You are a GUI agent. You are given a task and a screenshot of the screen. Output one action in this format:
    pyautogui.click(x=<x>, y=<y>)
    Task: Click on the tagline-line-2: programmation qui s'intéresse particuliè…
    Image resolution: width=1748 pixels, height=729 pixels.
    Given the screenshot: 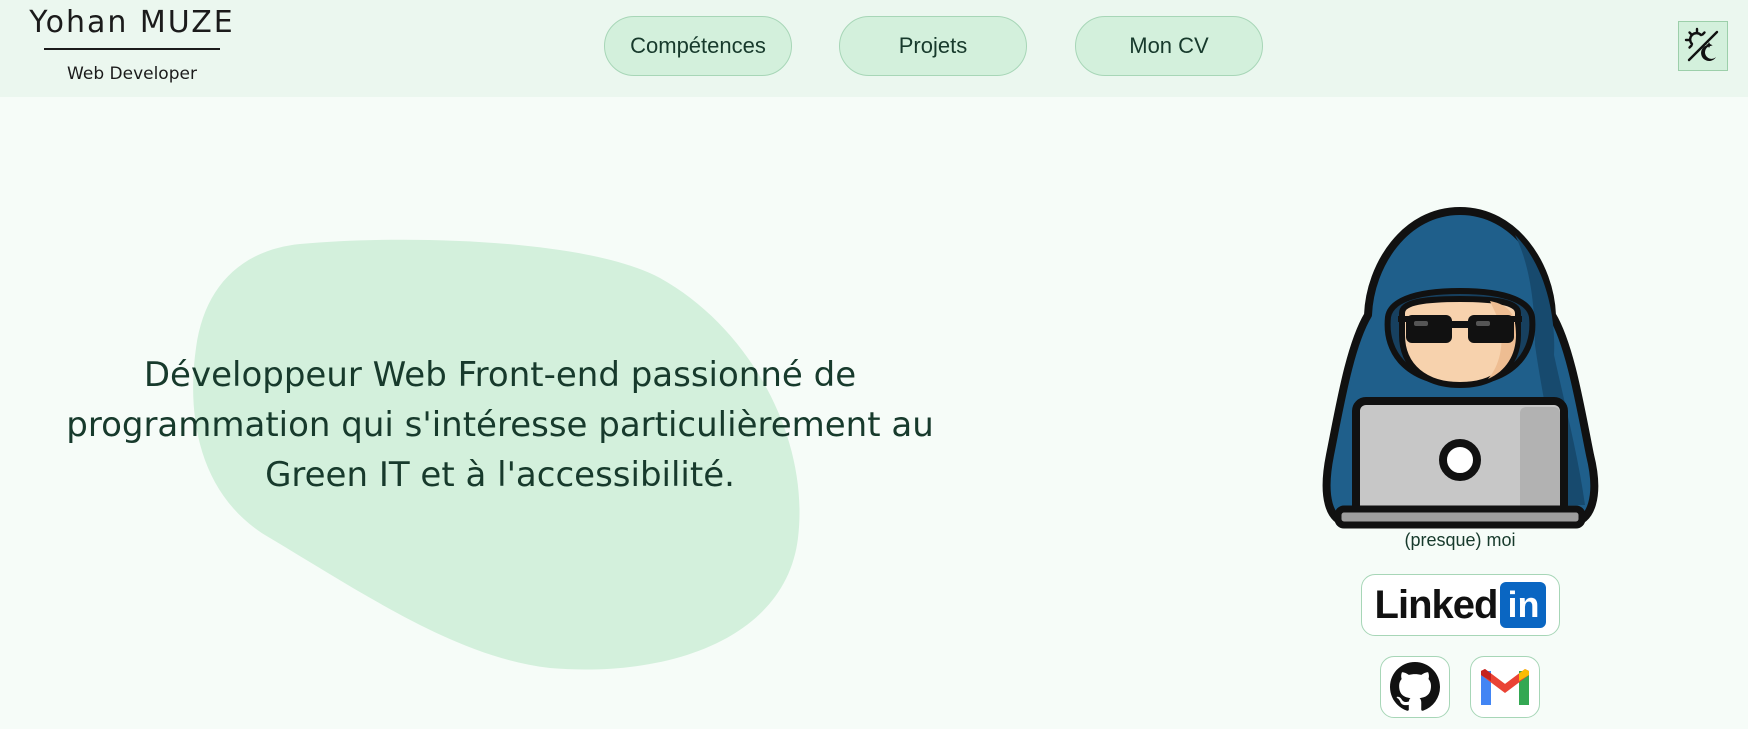 What is the action you would take?
    pyautogui.click(x=500, y=425)
    